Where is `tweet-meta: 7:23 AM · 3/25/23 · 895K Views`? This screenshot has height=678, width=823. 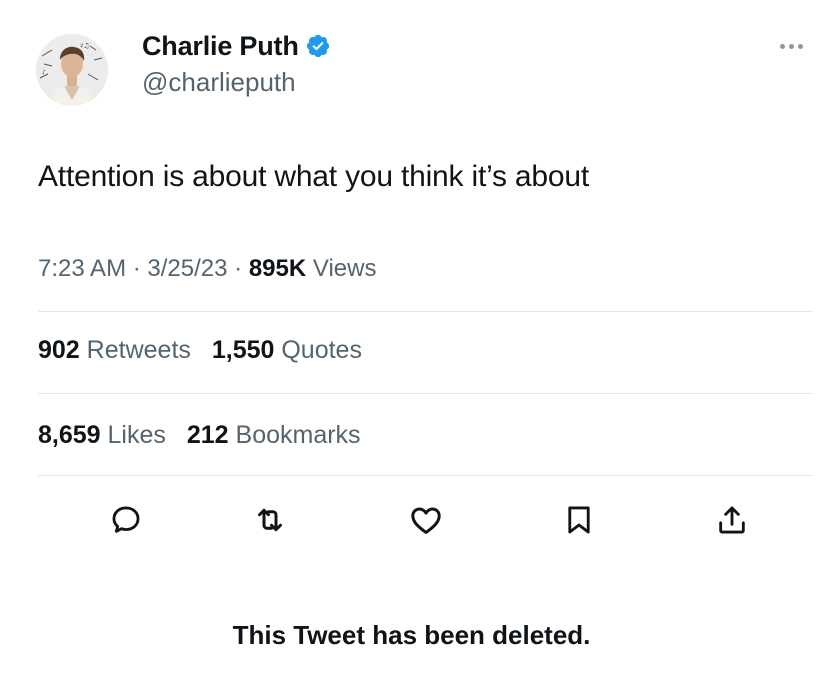
tweet-meta: 7:23 AM · 3/25/23 · 895K Views is located at coordinates (207, 269).